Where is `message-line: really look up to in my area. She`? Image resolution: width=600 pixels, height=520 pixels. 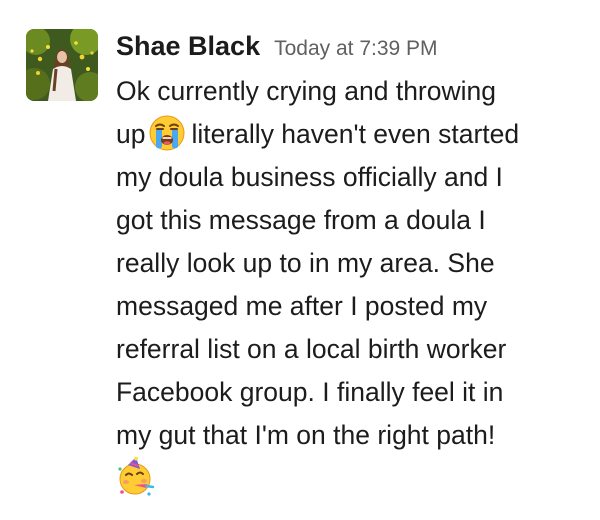
message-line: really look up to in my area. She is located at coordinates (305, 263).